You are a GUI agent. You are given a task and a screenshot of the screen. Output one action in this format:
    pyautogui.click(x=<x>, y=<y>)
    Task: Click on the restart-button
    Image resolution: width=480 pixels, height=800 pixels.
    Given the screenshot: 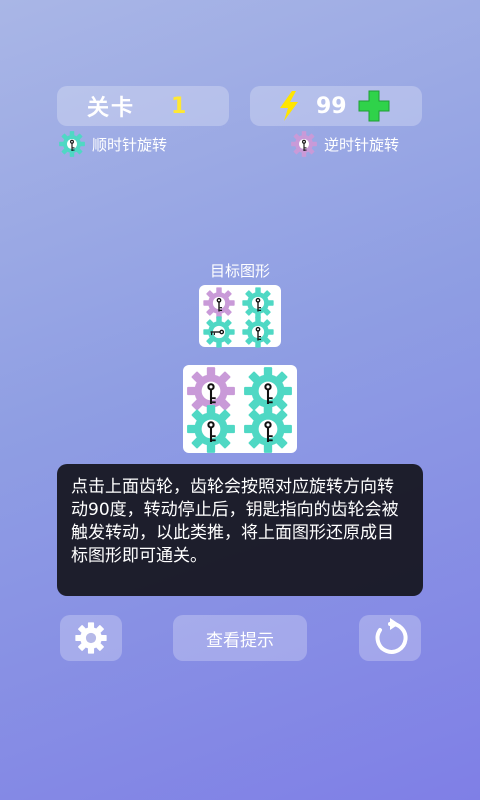 What is the action you would take?
    pyautogui.click(x=390, y=638)
    